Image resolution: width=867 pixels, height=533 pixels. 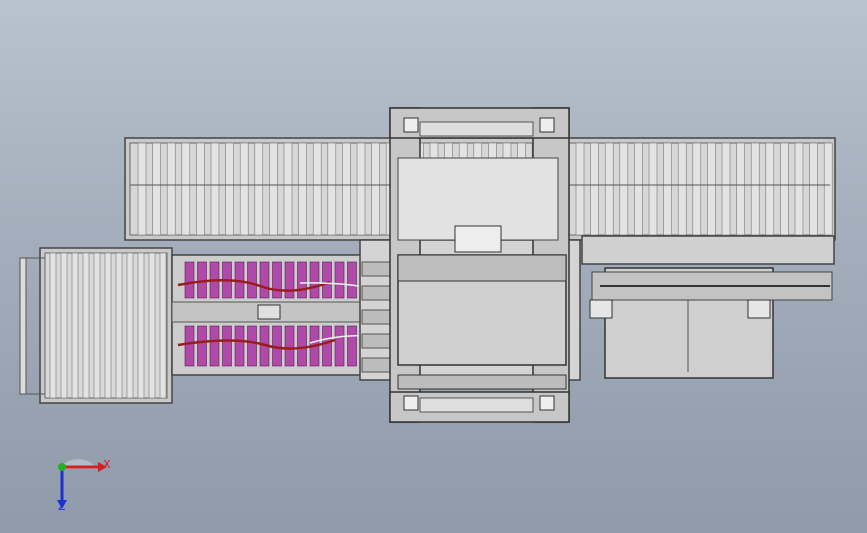 I want to click on gantry-inner-top, so click(x=476, y=129).